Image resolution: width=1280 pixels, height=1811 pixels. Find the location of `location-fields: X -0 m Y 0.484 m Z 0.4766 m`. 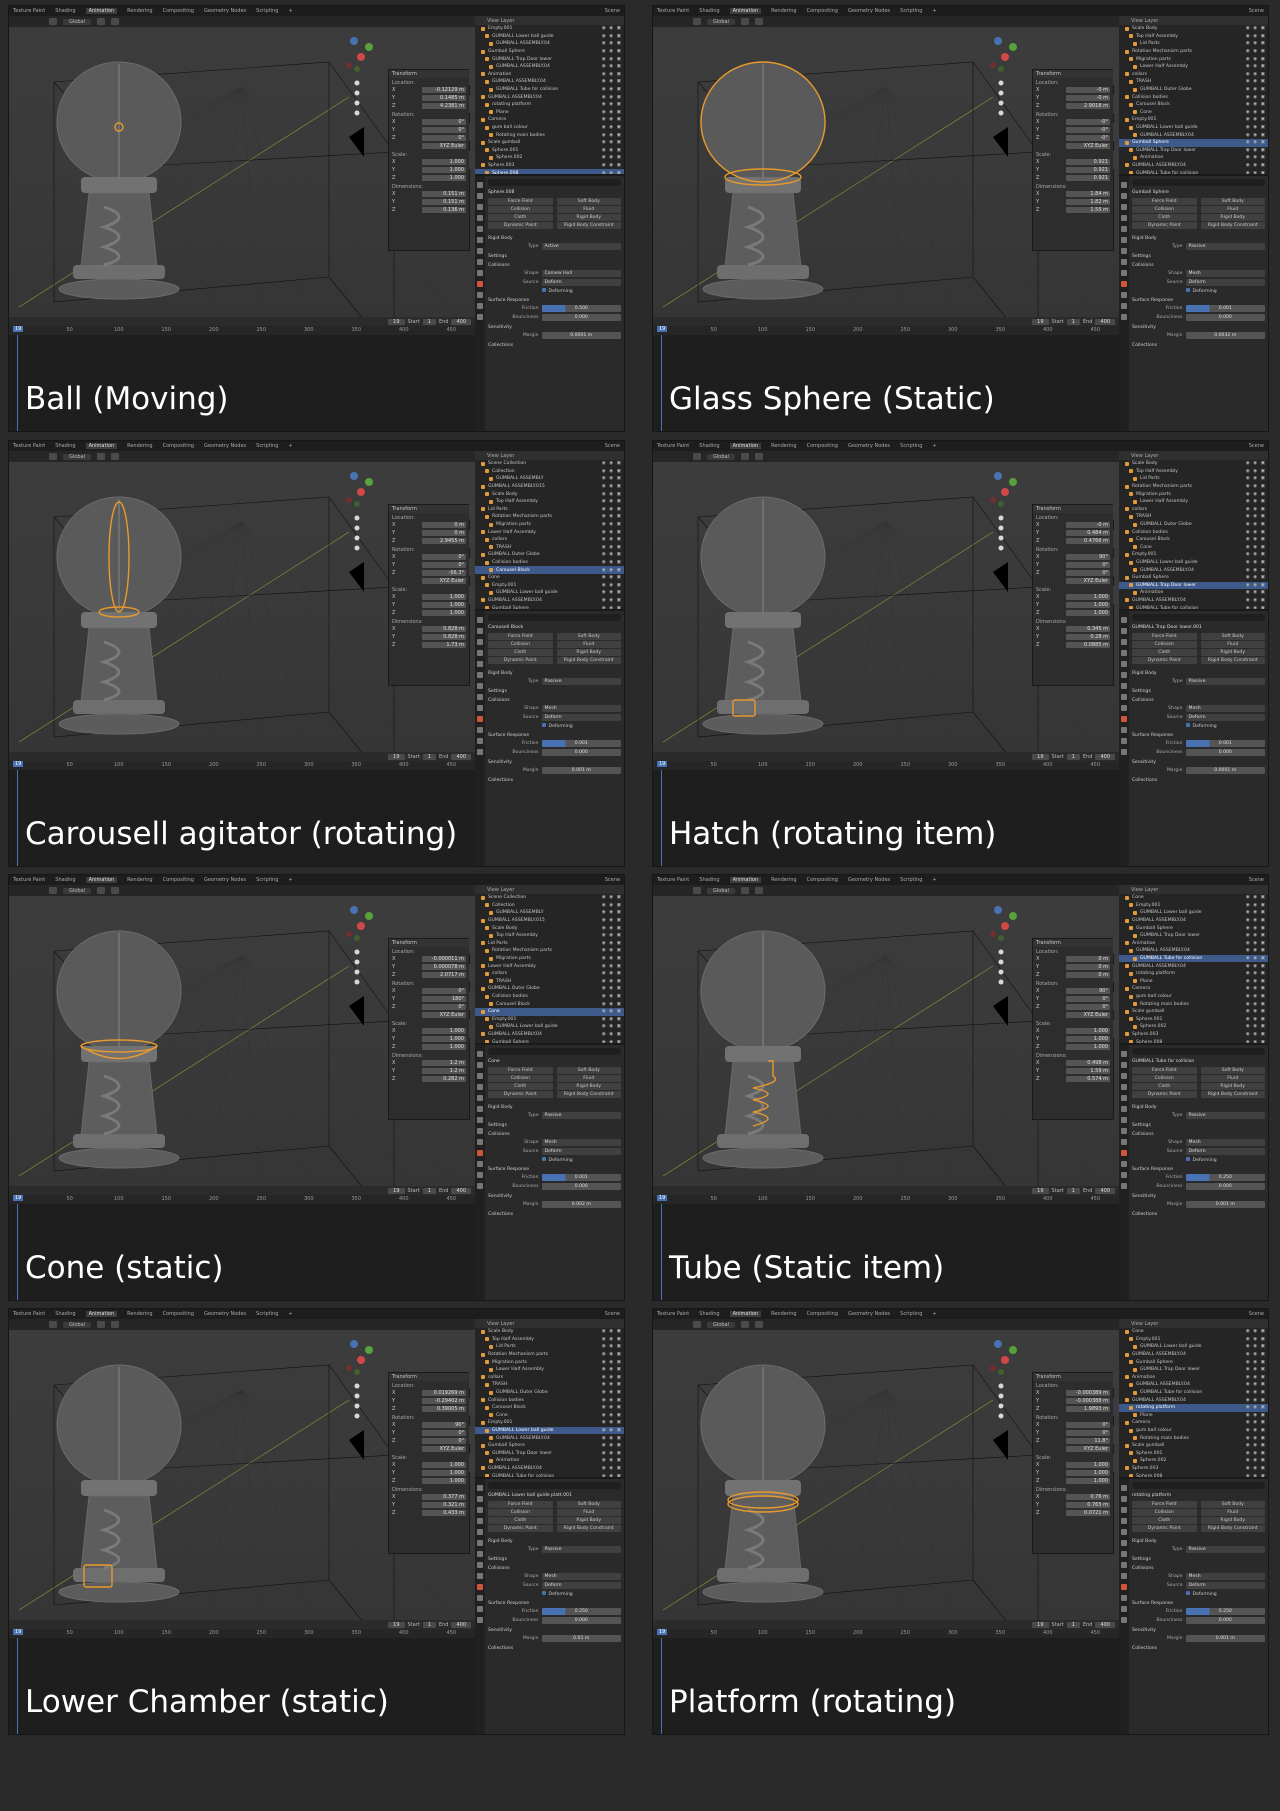

location-fields: X -0 m Y 0.484 m Z 0.4766 m is located at coordinates (1073, 533).